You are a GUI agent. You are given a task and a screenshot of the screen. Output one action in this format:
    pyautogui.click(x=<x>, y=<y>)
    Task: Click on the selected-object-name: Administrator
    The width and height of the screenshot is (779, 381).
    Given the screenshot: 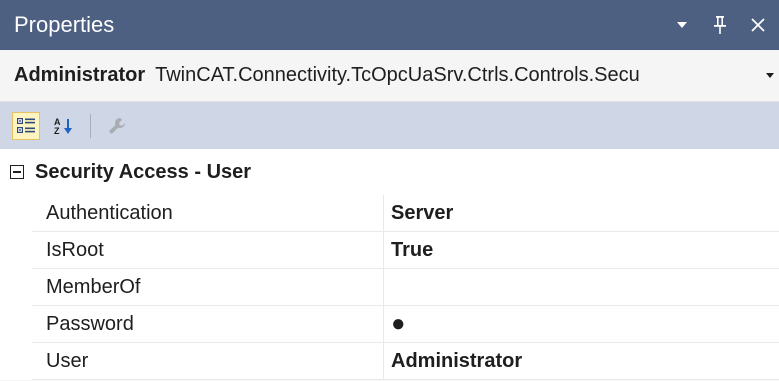 What is the action you would take?
    pyautogui.click(x=80, y=75)
    